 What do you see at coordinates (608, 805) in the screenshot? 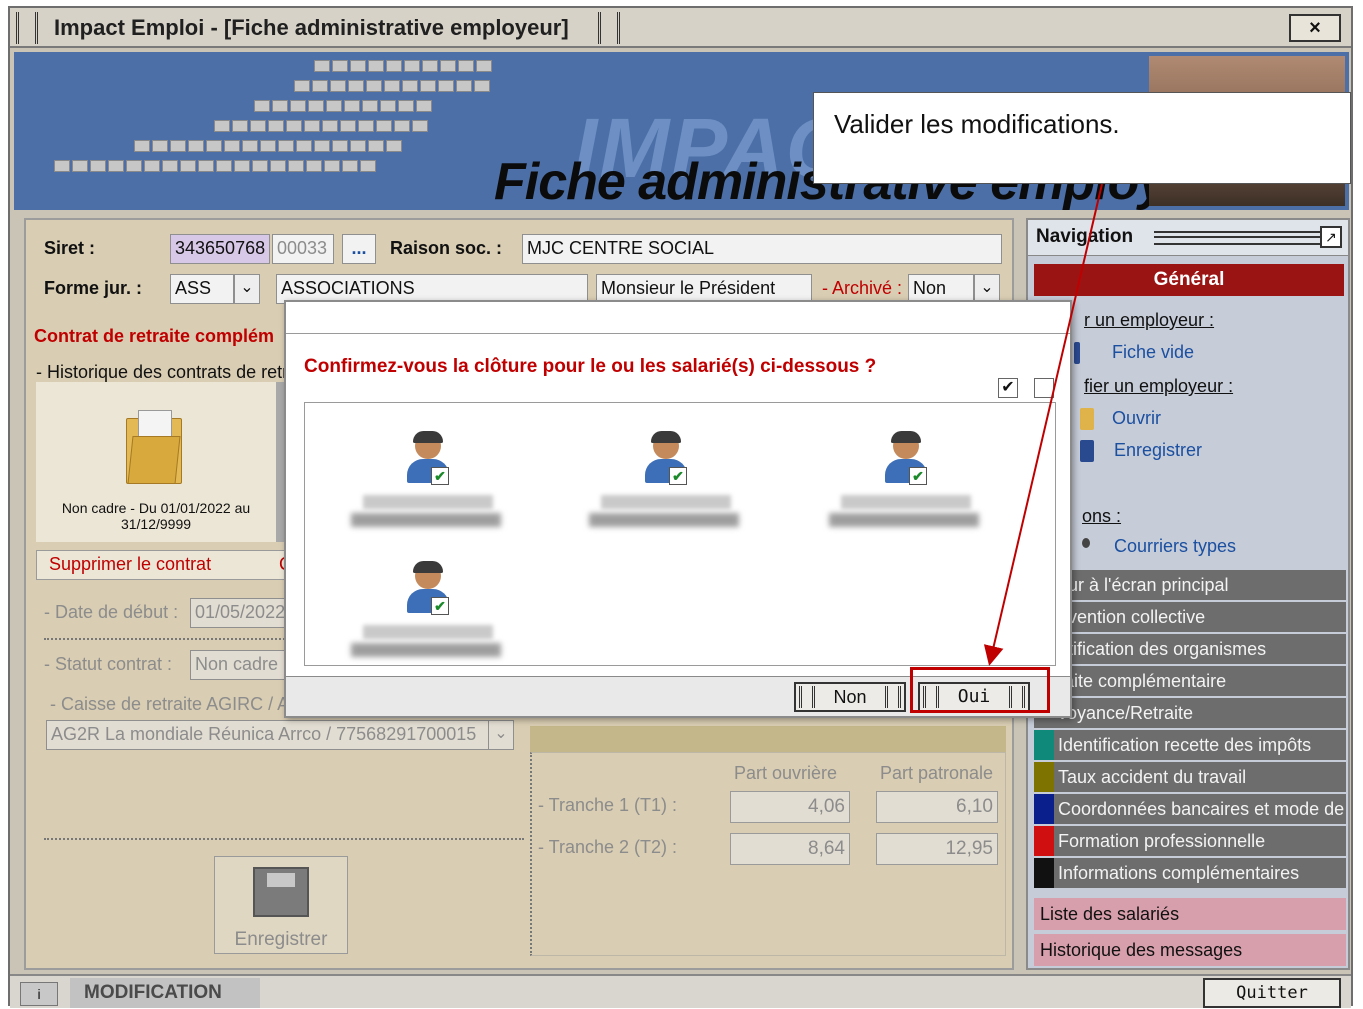
I see `tranche1-label: - Tranche 1 (T1) :` at bounding box center [608, 805].